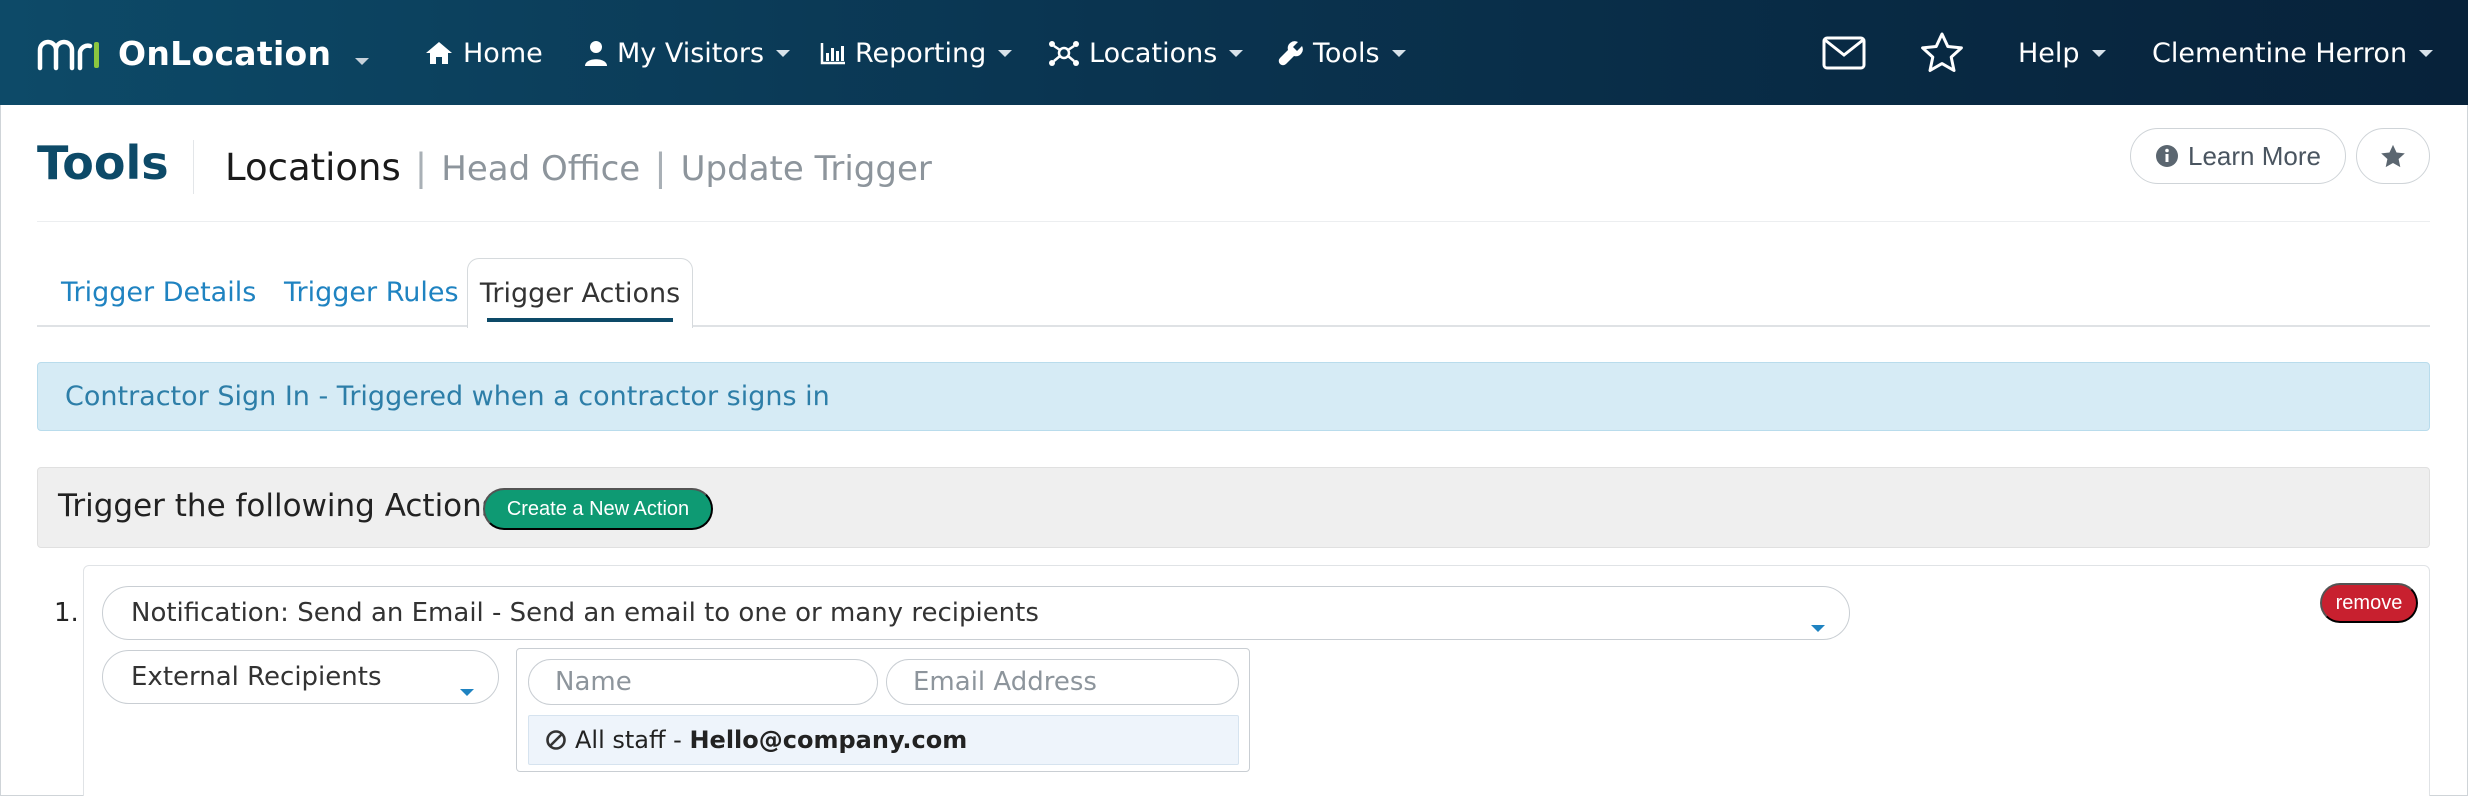 The width and height of the screenshot is (2468, 796). Describe the element at coordinates (68, 55) in the screenshot. I see `mri-logo-icon` at that location.